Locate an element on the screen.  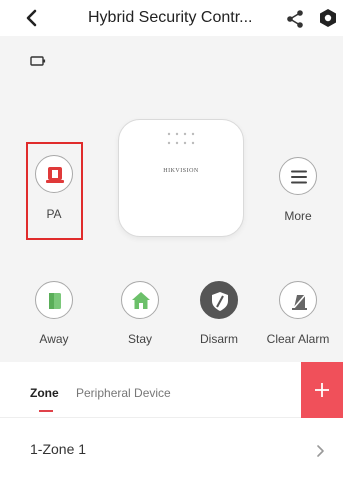
home-icon is located at coordinates (141, 300).